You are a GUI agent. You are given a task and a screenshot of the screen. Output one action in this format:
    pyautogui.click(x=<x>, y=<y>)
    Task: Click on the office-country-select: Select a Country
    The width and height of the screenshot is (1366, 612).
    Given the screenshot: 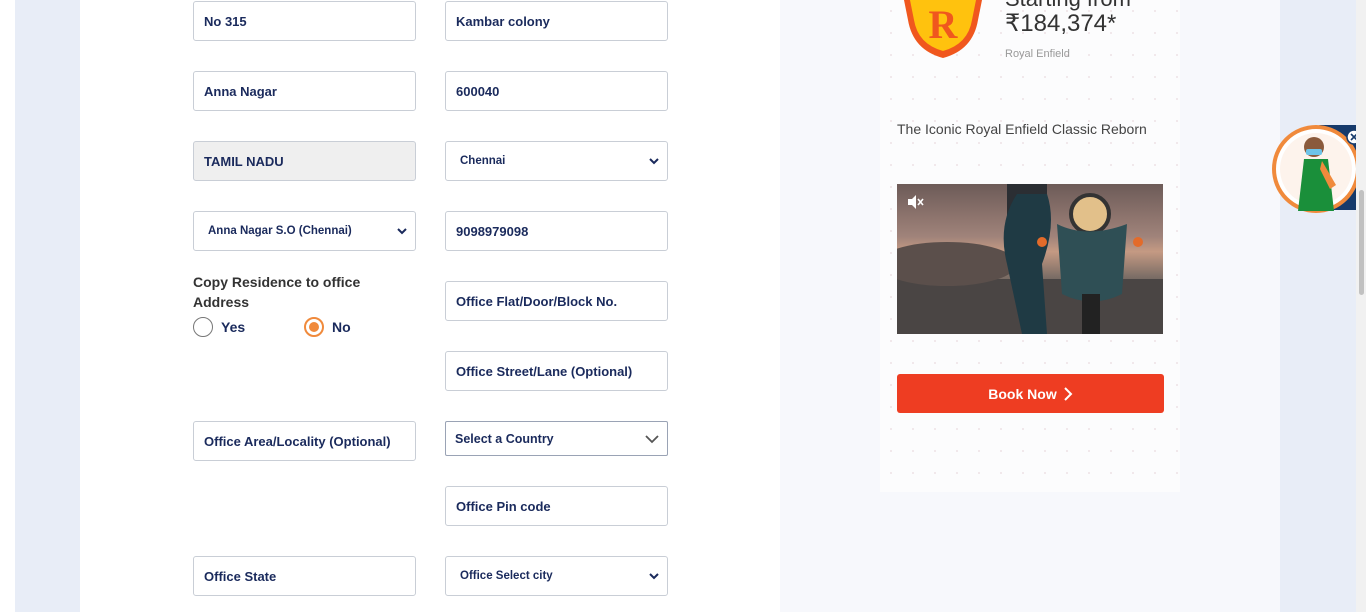 What is the action you would take?
    pyautogui.click(x=556, y=438)
    